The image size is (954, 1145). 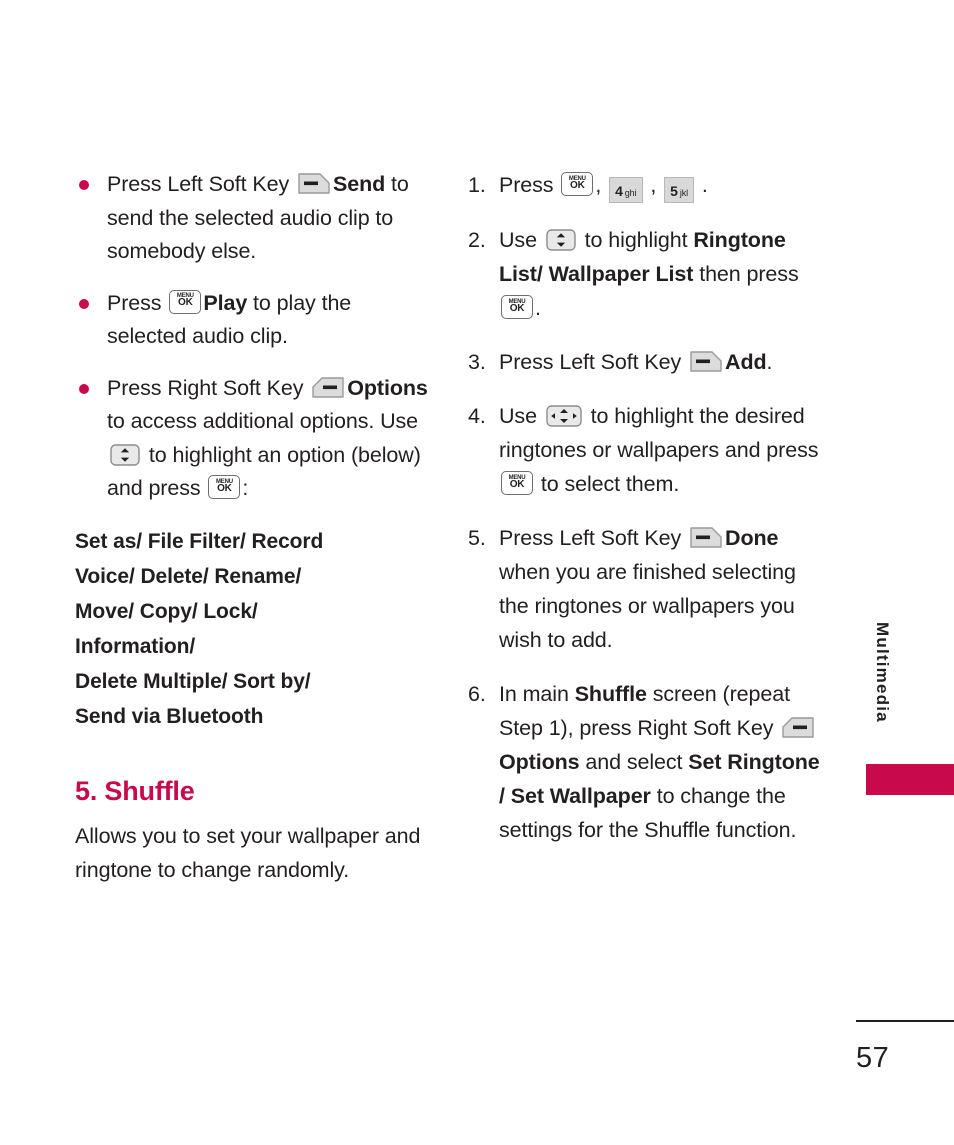 What do you see at coordinates (752, 538) in the screenshot?
I see `emphasis-text: Done` at bounding box center [752, 538].